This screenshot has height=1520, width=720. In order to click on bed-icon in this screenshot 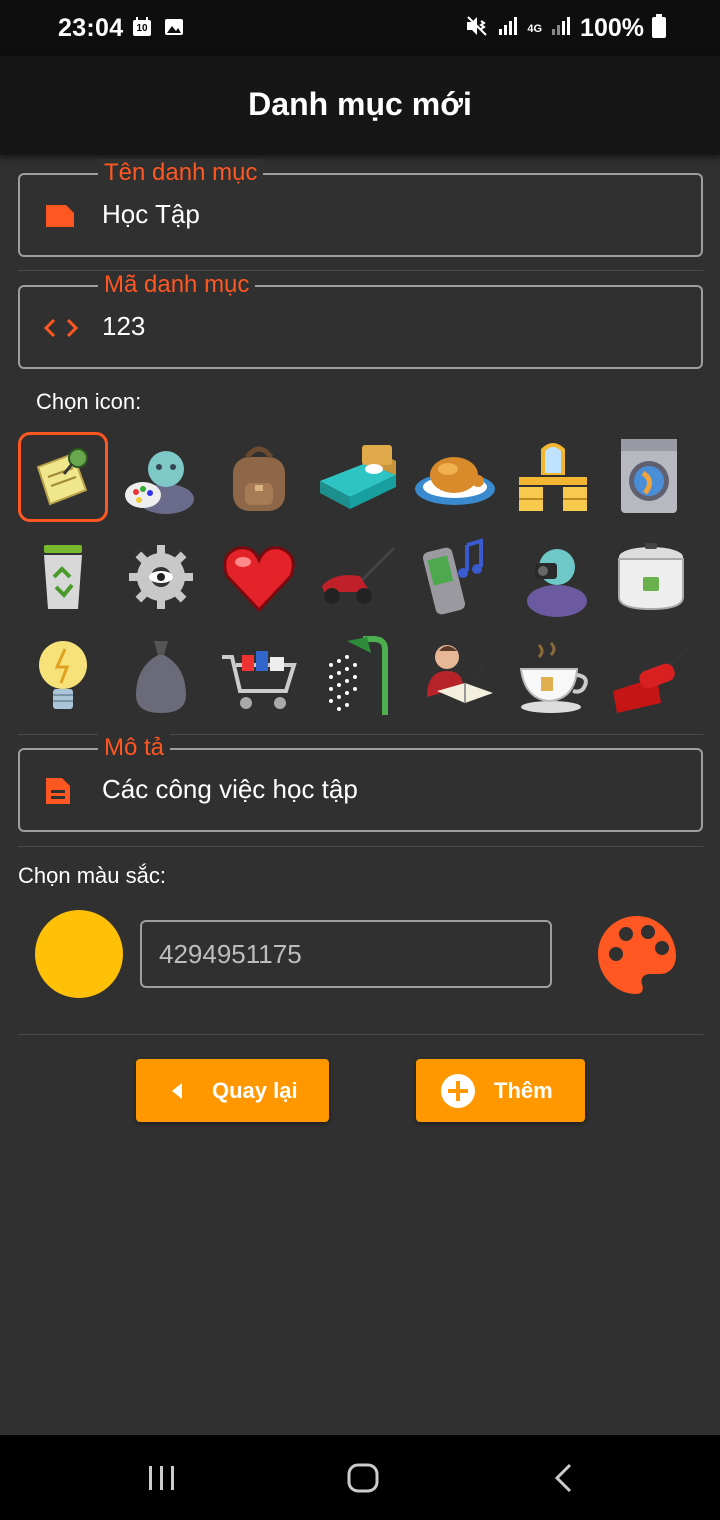, I will do `click(358, 477)`.